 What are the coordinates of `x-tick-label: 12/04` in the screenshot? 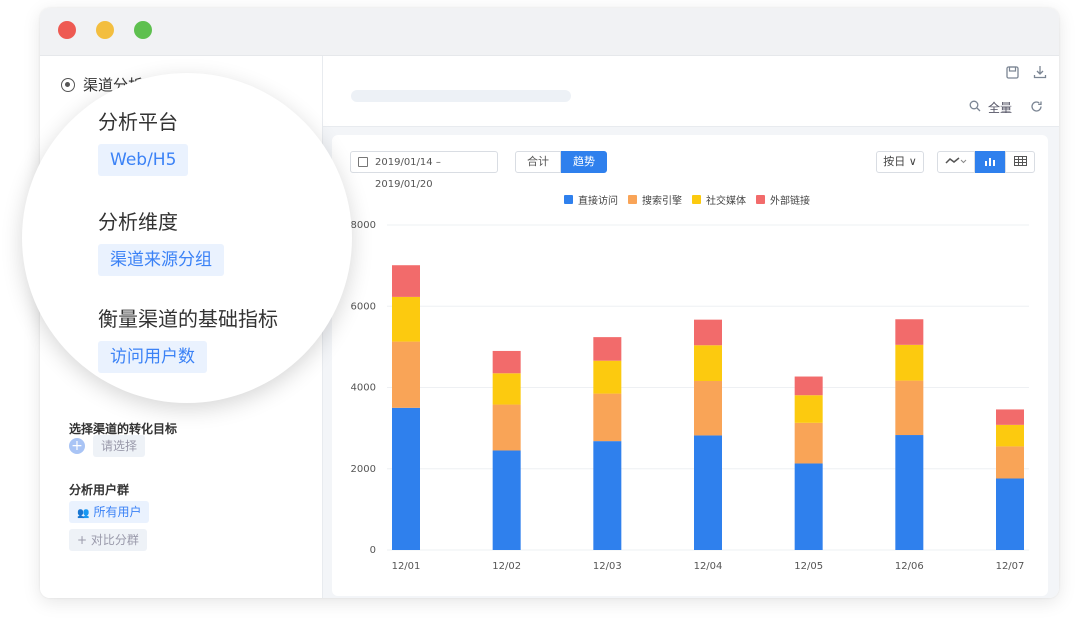 It's located at (708, 566).